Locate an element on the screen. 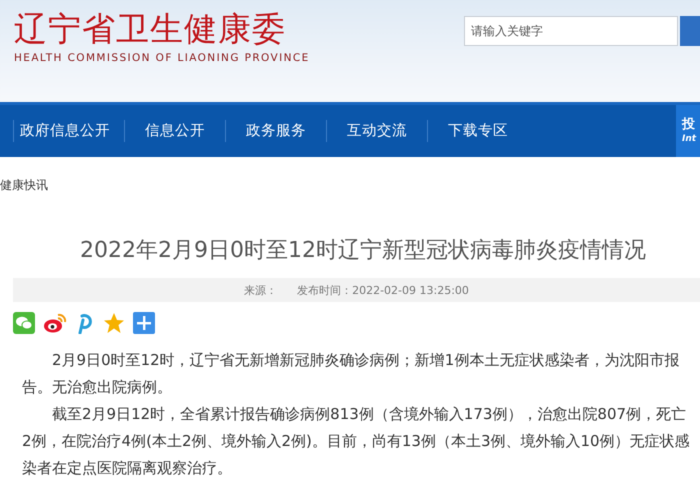  article-title: 2022年2月9日0时至12时辽宁新型冠状病毒肺炎疫情情况 is located at coordinates (363, 251).